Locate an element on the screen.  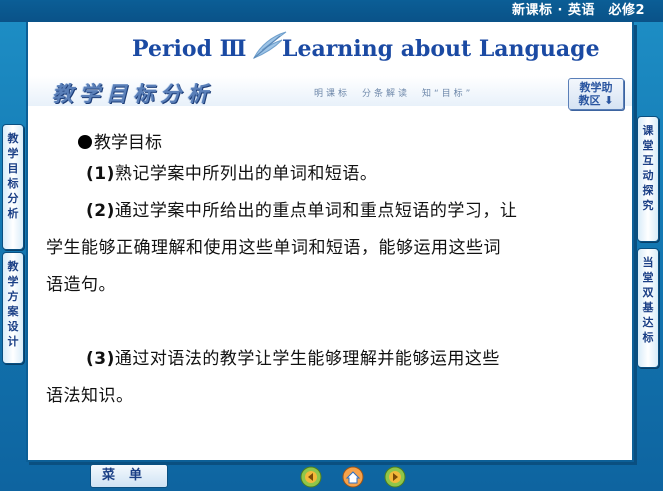
tab-label: 教学方案设计 is located at coordinates (13, 304).